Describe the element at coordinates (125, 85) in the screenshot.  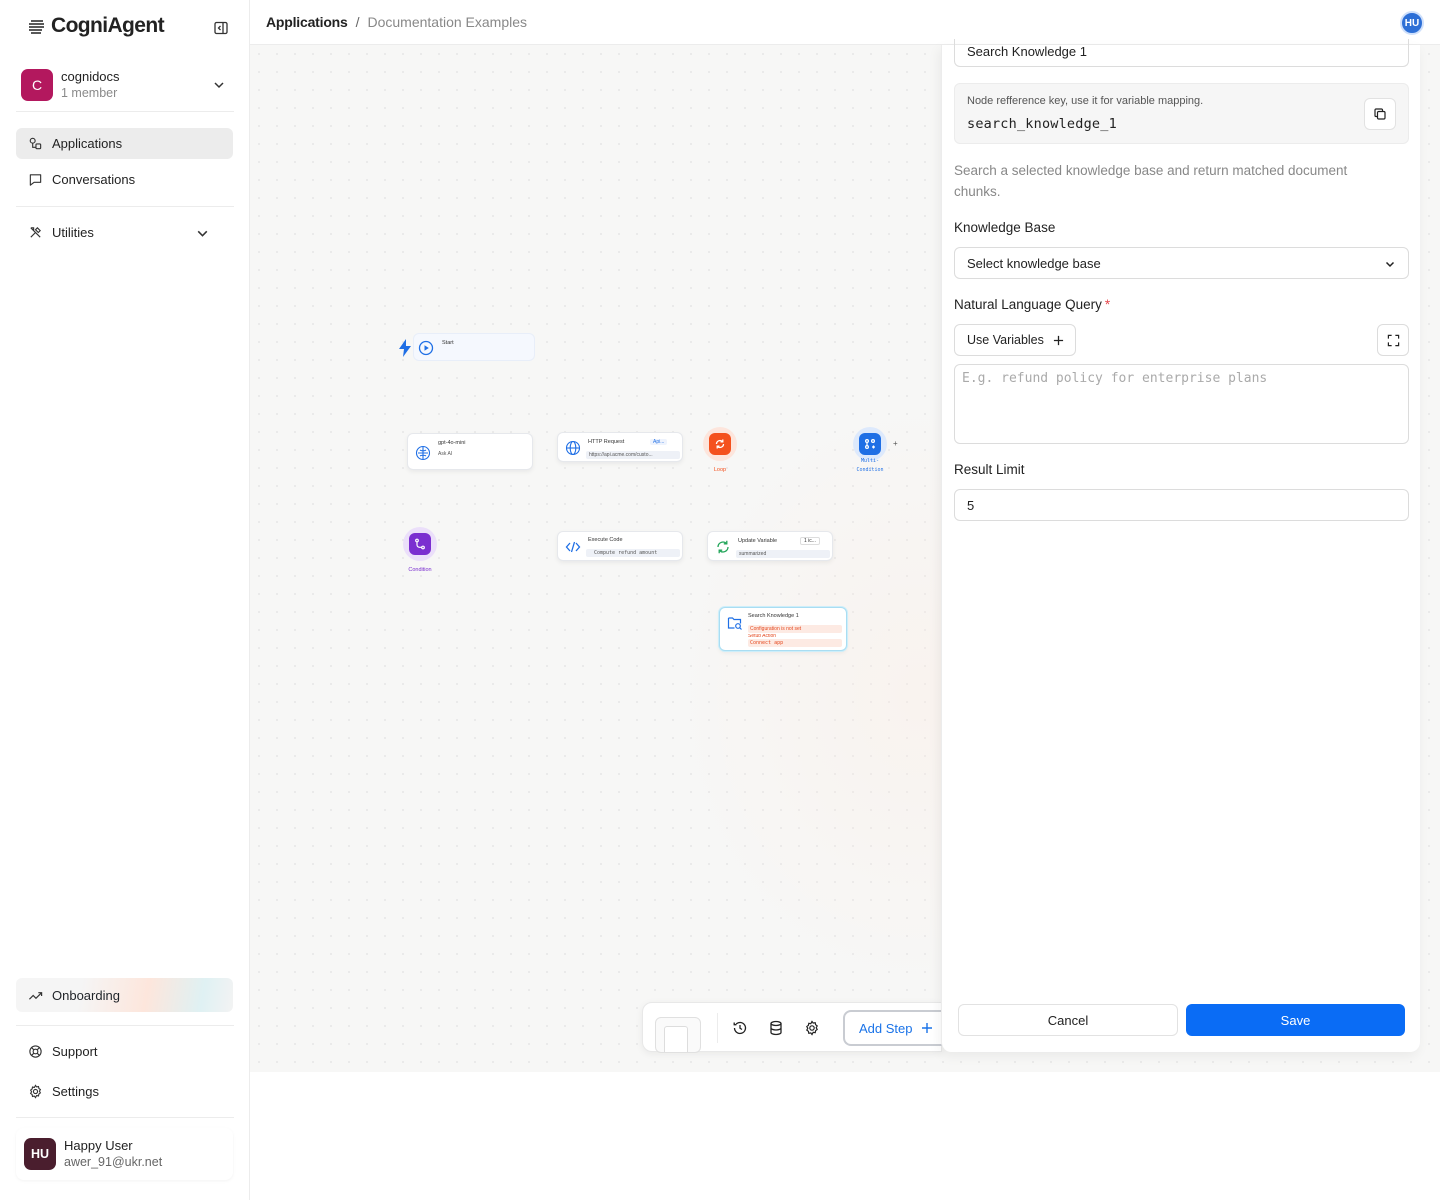
I see `workspace-switcher: C cognidocs 1 member` at that location.